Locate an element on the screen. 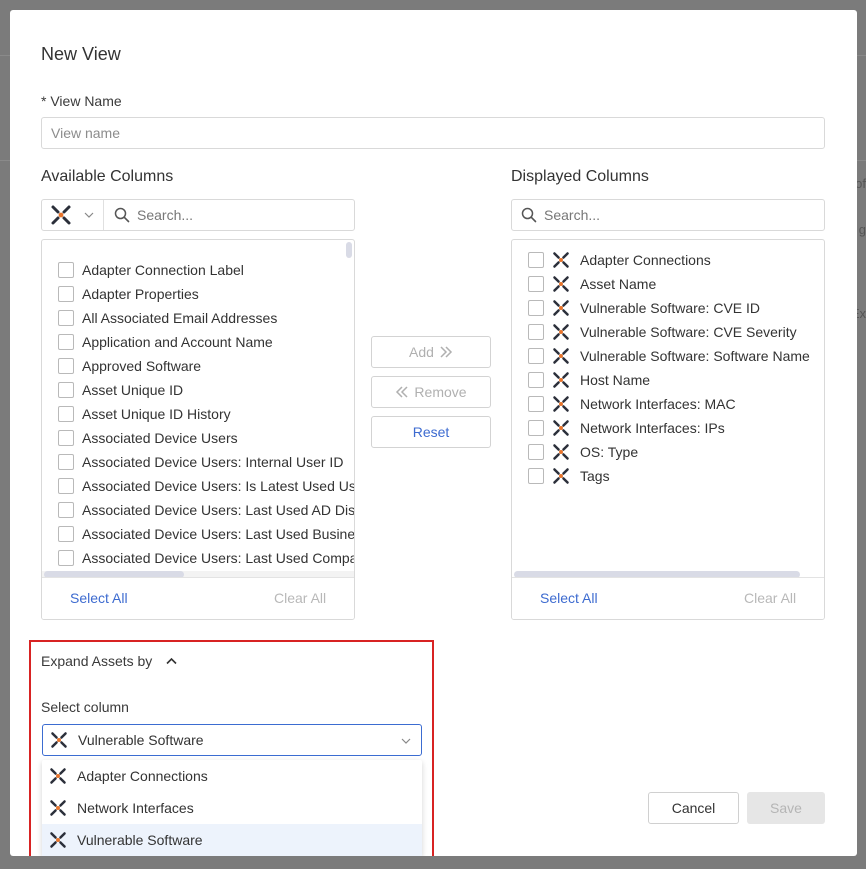 The image size is (866, 869). list-item: Vulnerable Software: CVE Severity is located at coordinates (662, 332).